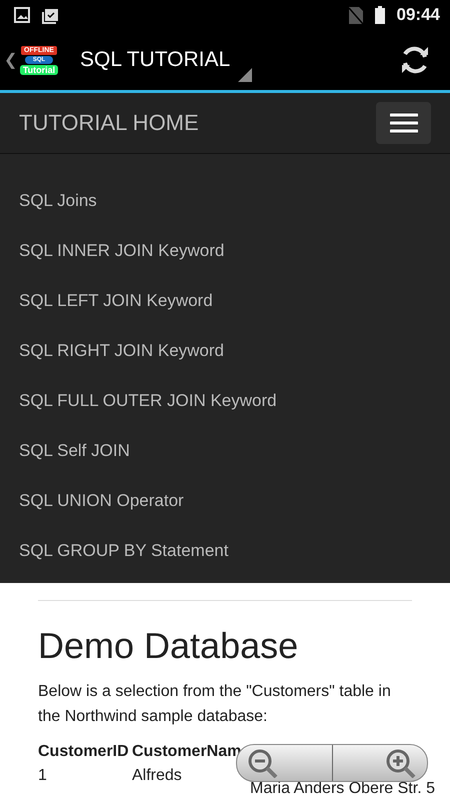  What do you see at coordinates (263, 763) in the screenshot?
I see `zoom-out-icon` at bounding box center [263, 763].